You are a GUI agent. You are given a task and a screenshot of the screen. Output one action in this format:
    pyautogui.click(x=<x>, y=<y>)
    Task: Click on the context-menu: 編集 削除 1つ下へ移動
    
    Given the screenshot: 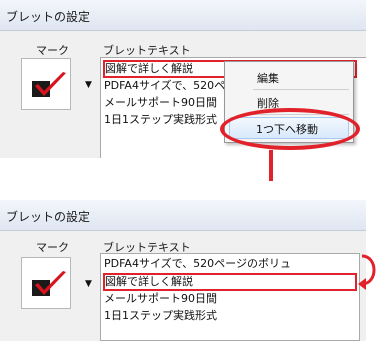 What is the action you would take?
    pyautogui.click(x=289, y=102)
    